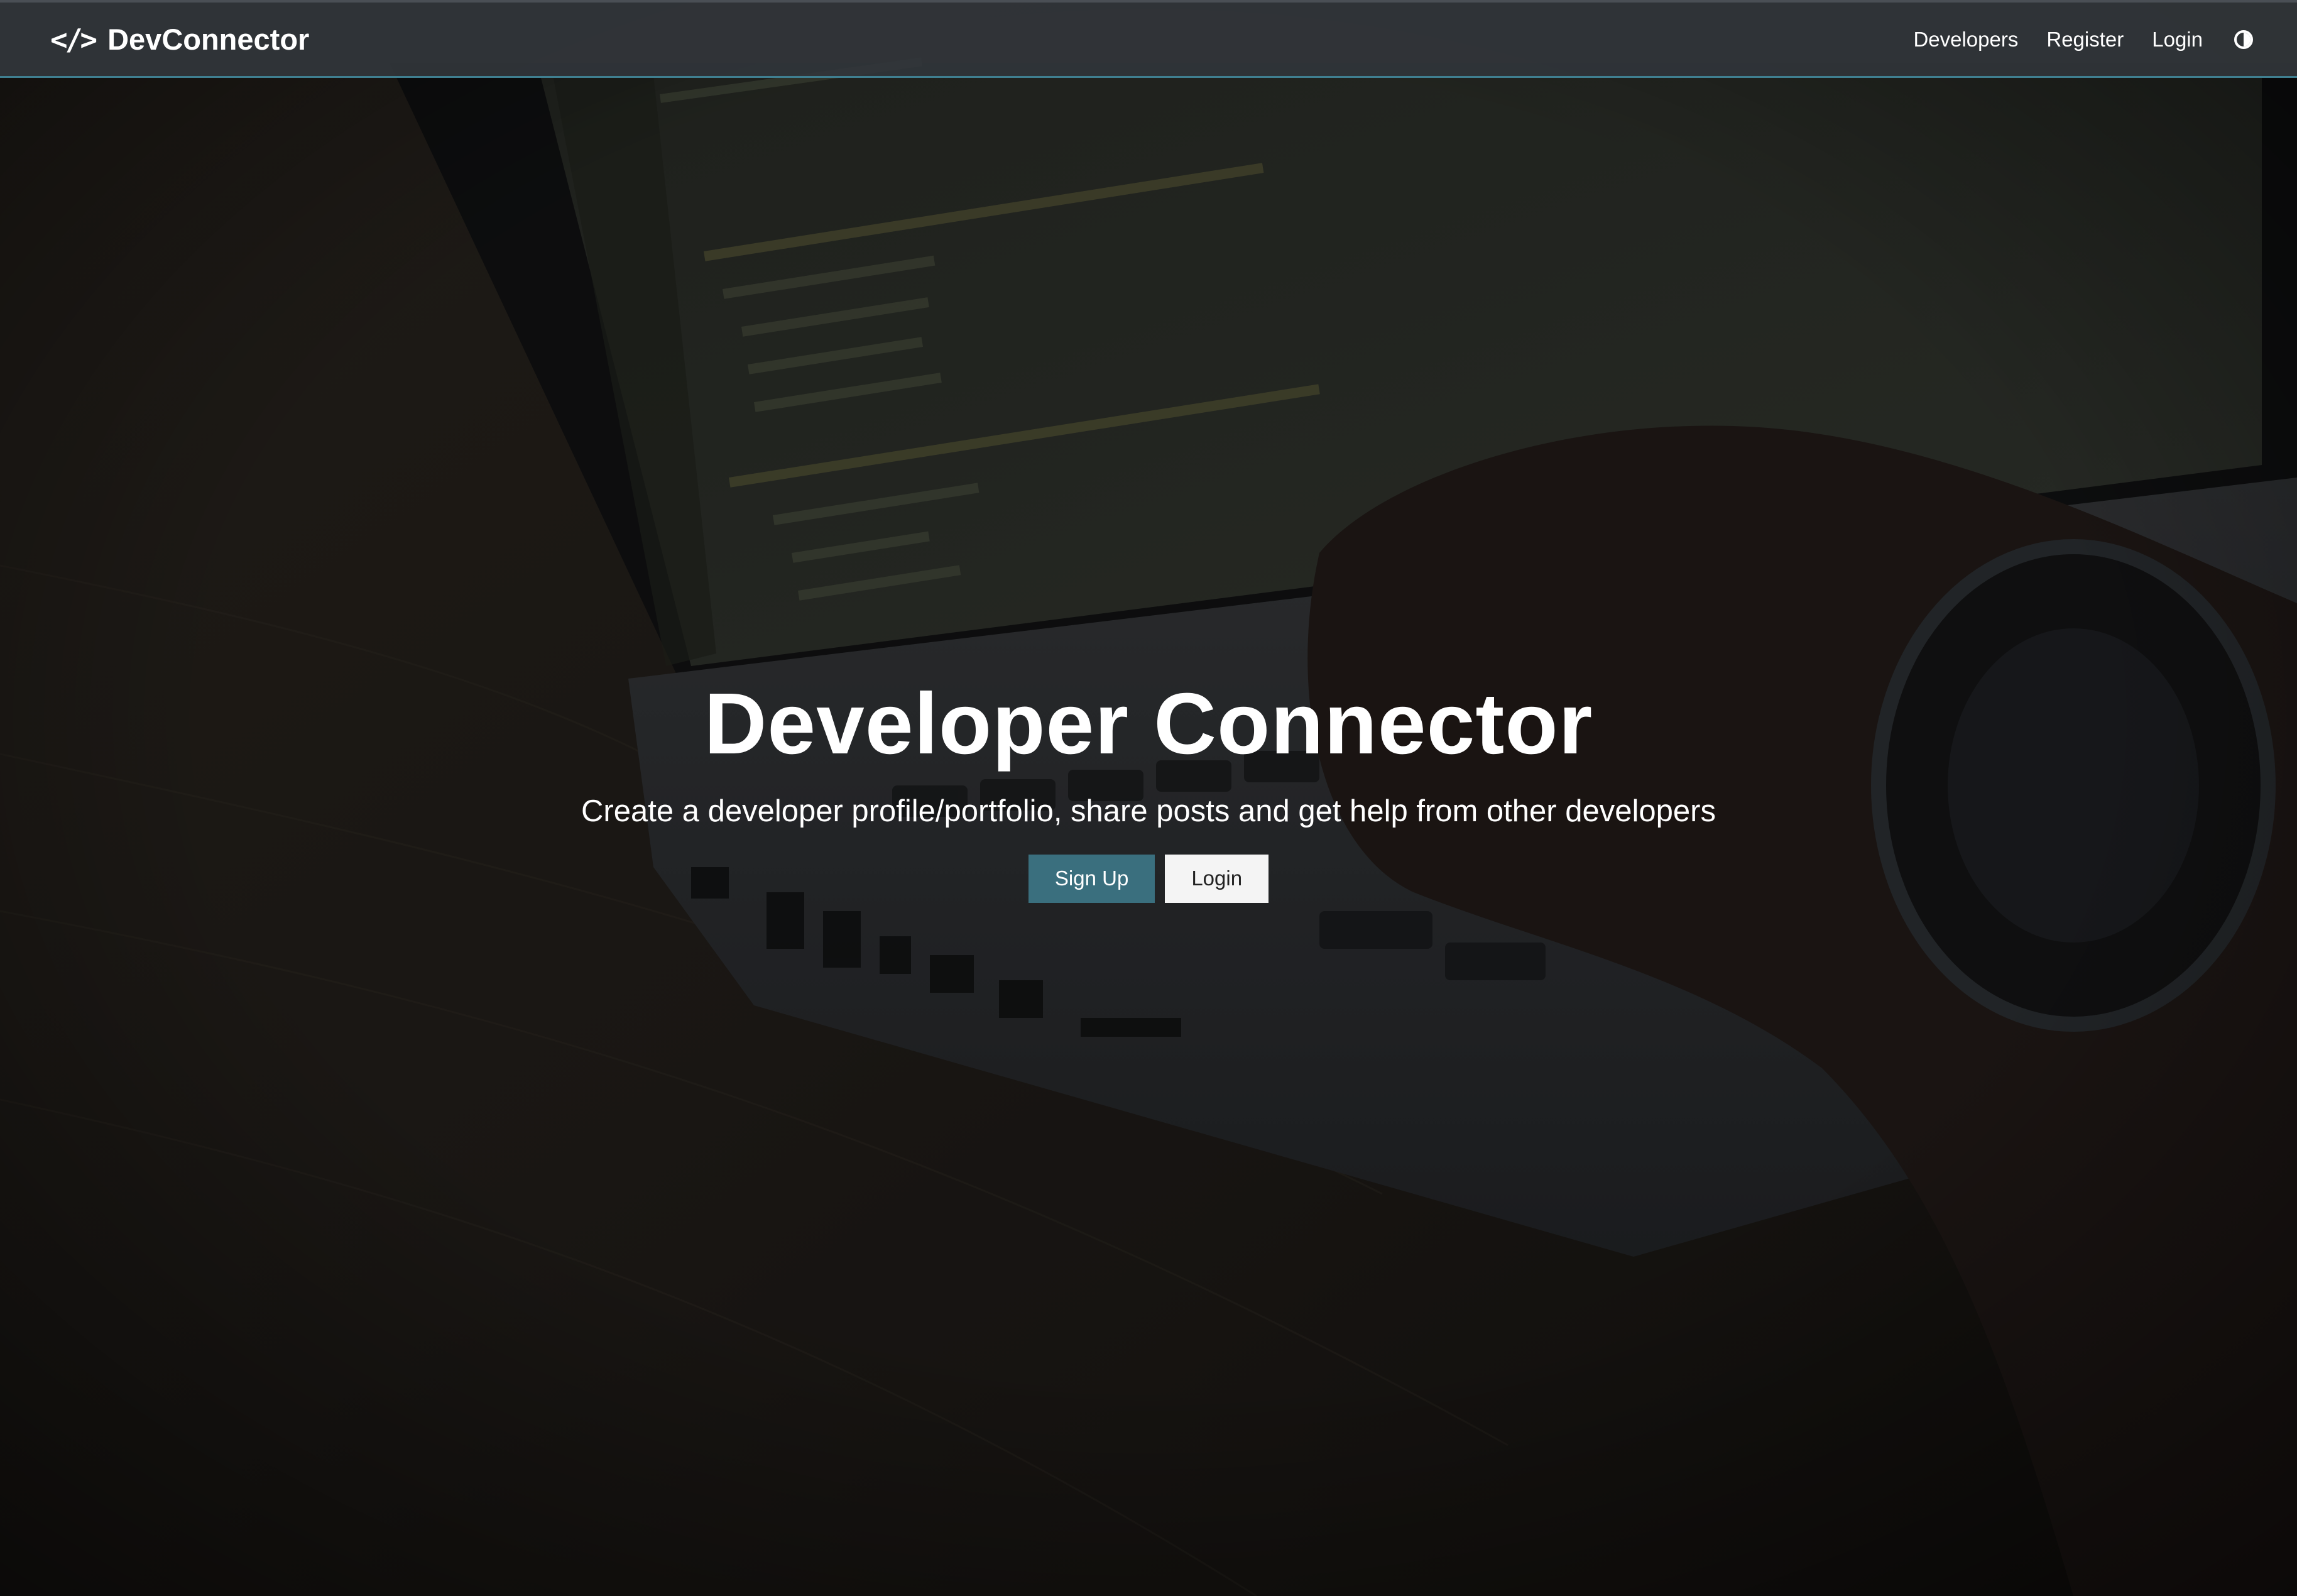 This screenshot has height=1596, width=2297. What do you see at coordinates (2243, 39) in the screenshot?
I see `theme-toggle-icon` at bounding box center [2243, 39].